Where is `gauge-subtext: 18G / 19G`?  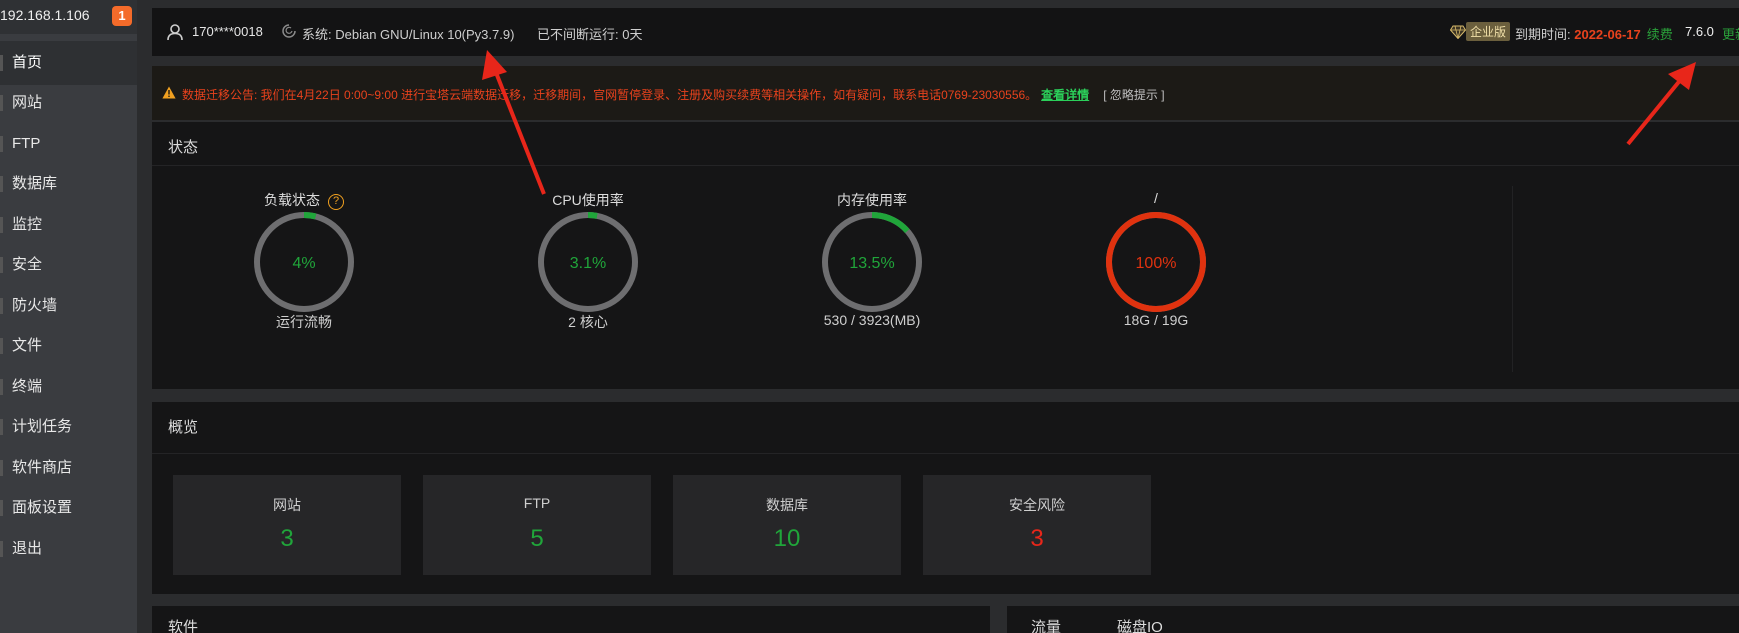
gauge-subtext: 18G / 19G is located at coordinates (1156, 320).